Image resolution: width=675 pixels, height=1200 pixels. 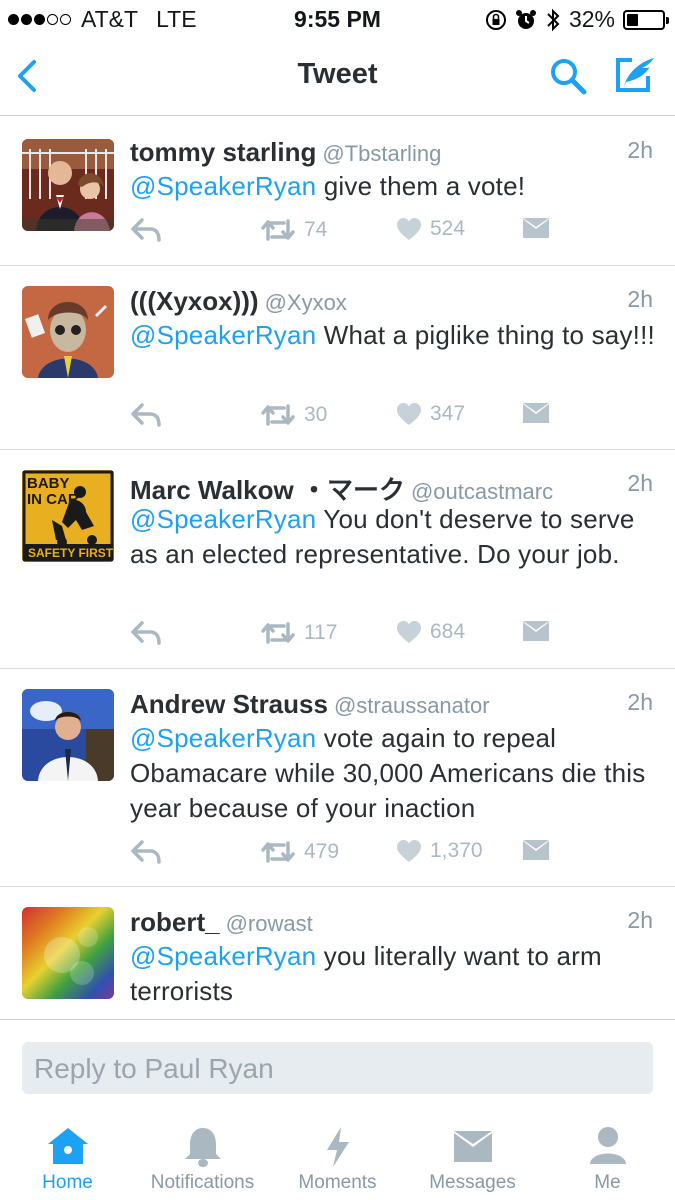 I want to click on tweet-author-handle: @rowast, so click(x=269, y=923).